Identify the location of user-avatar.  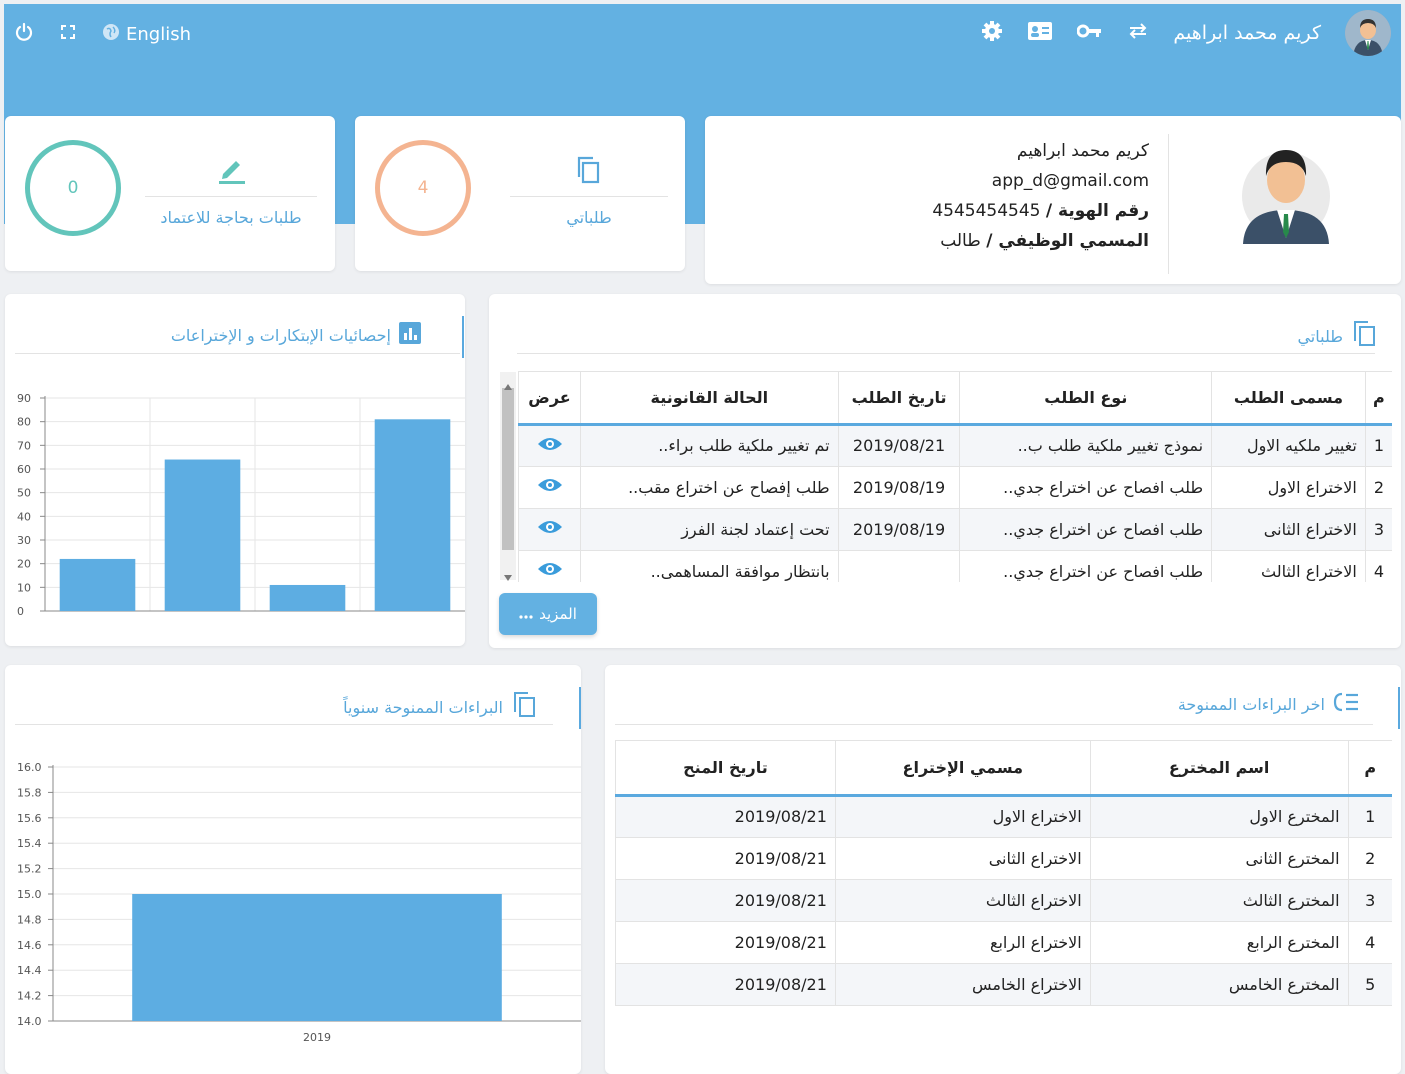
(1368, 33).